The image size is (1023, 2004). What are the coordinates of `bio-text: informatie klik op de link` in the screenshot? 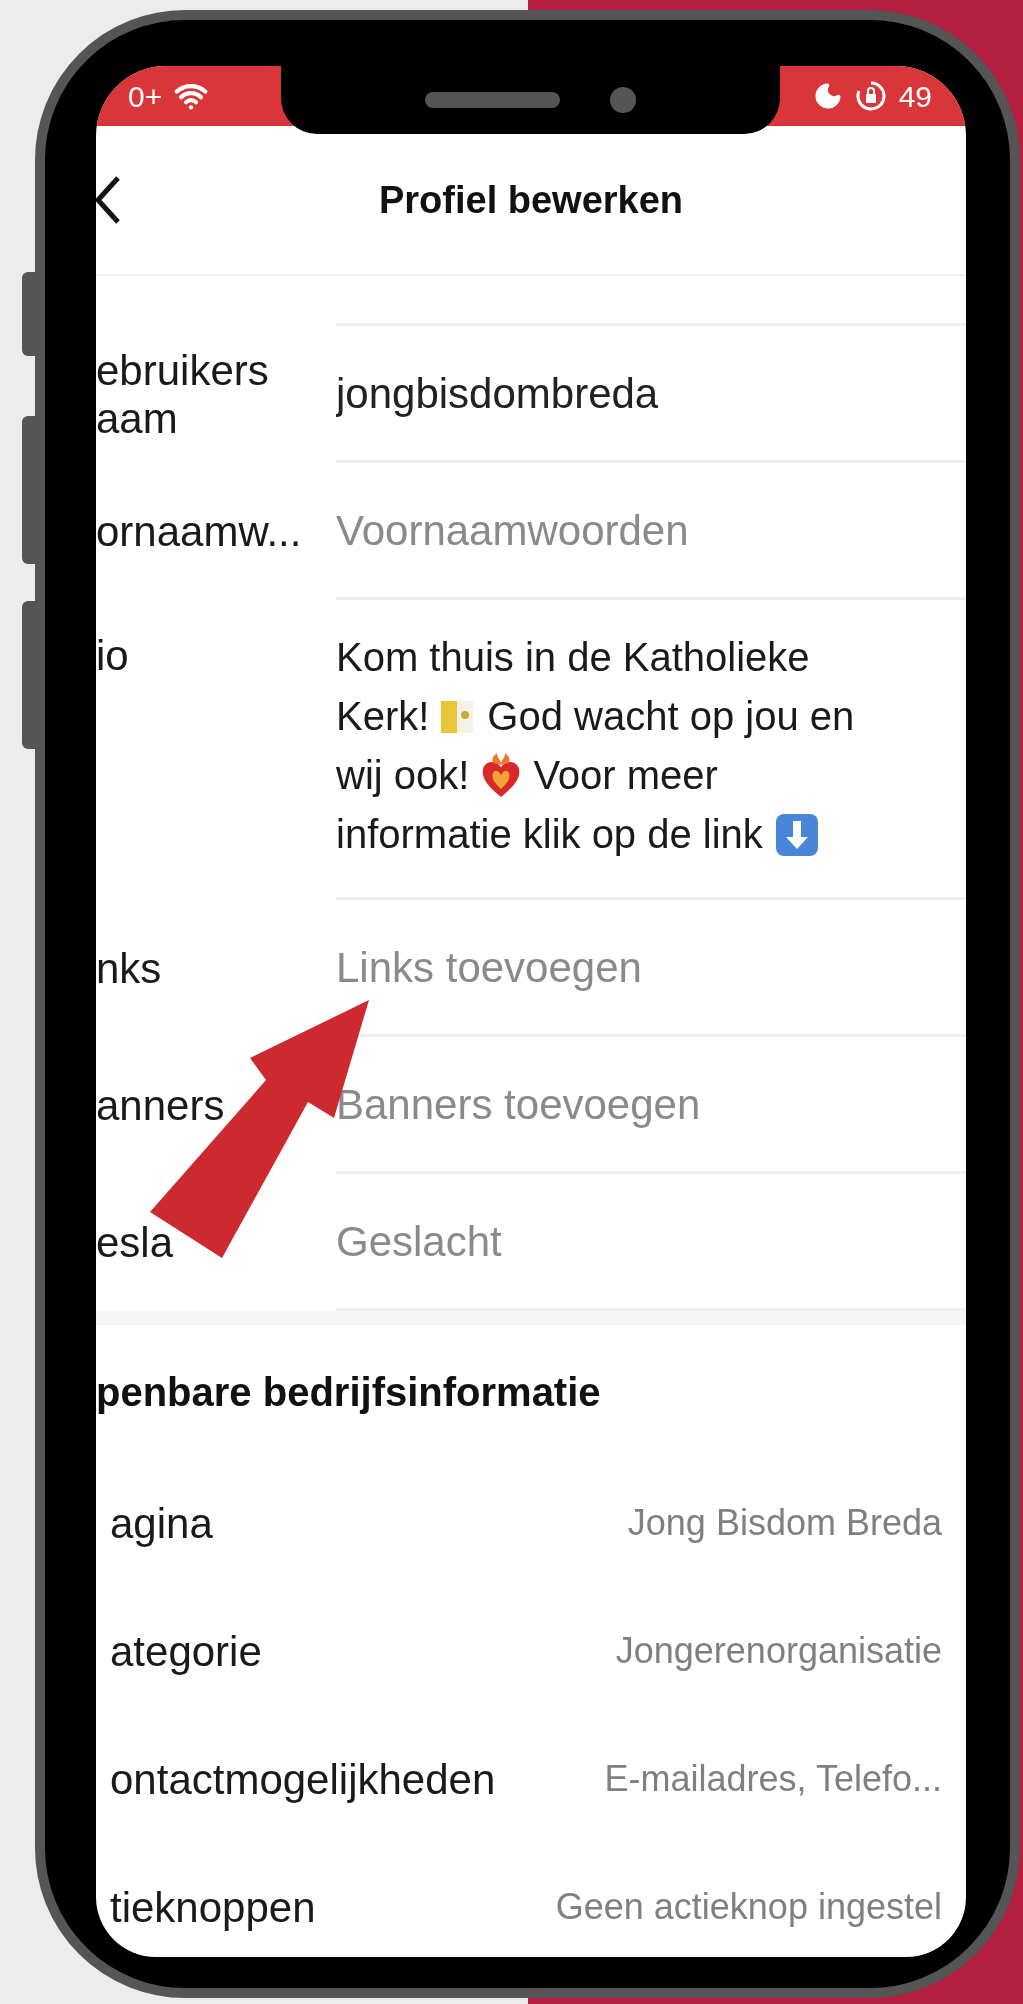 It's located at (549, 834).